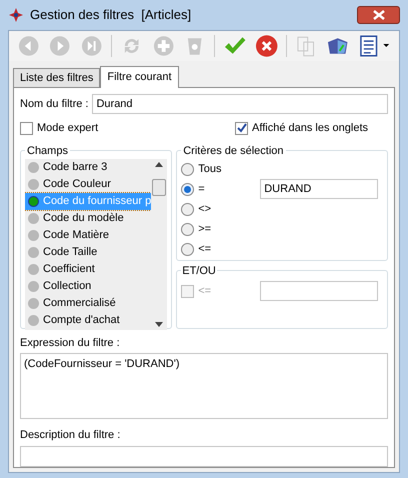 The image size is (408, 478). I want to click on list-item: Coefficient, so click(88, 269).